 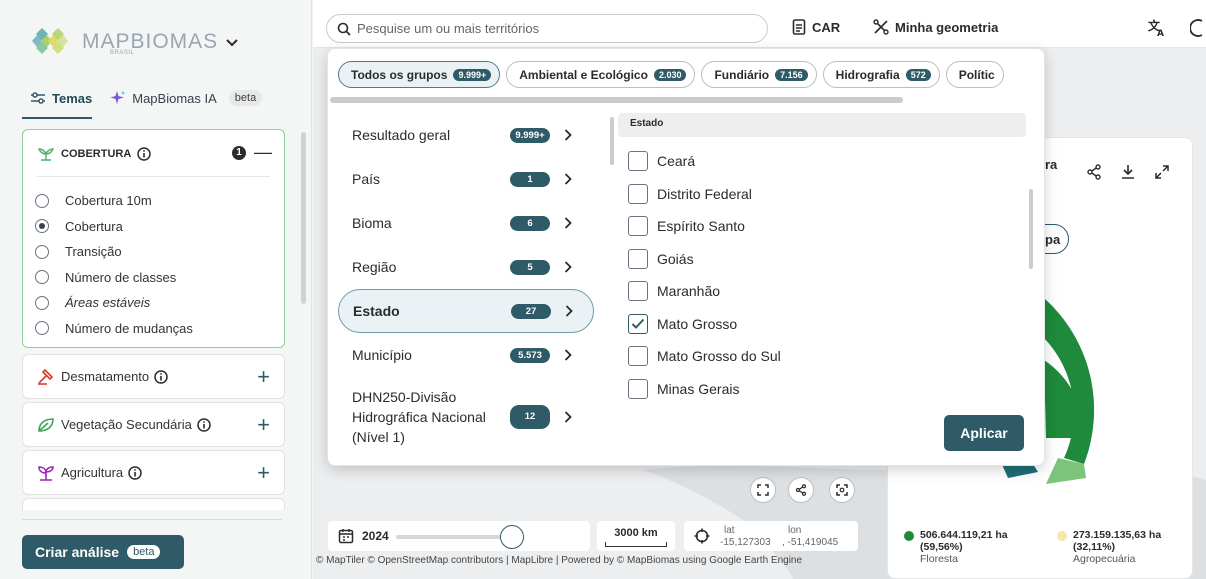 I want to click on pill-politico: Polític, so click(x=974, y=74).